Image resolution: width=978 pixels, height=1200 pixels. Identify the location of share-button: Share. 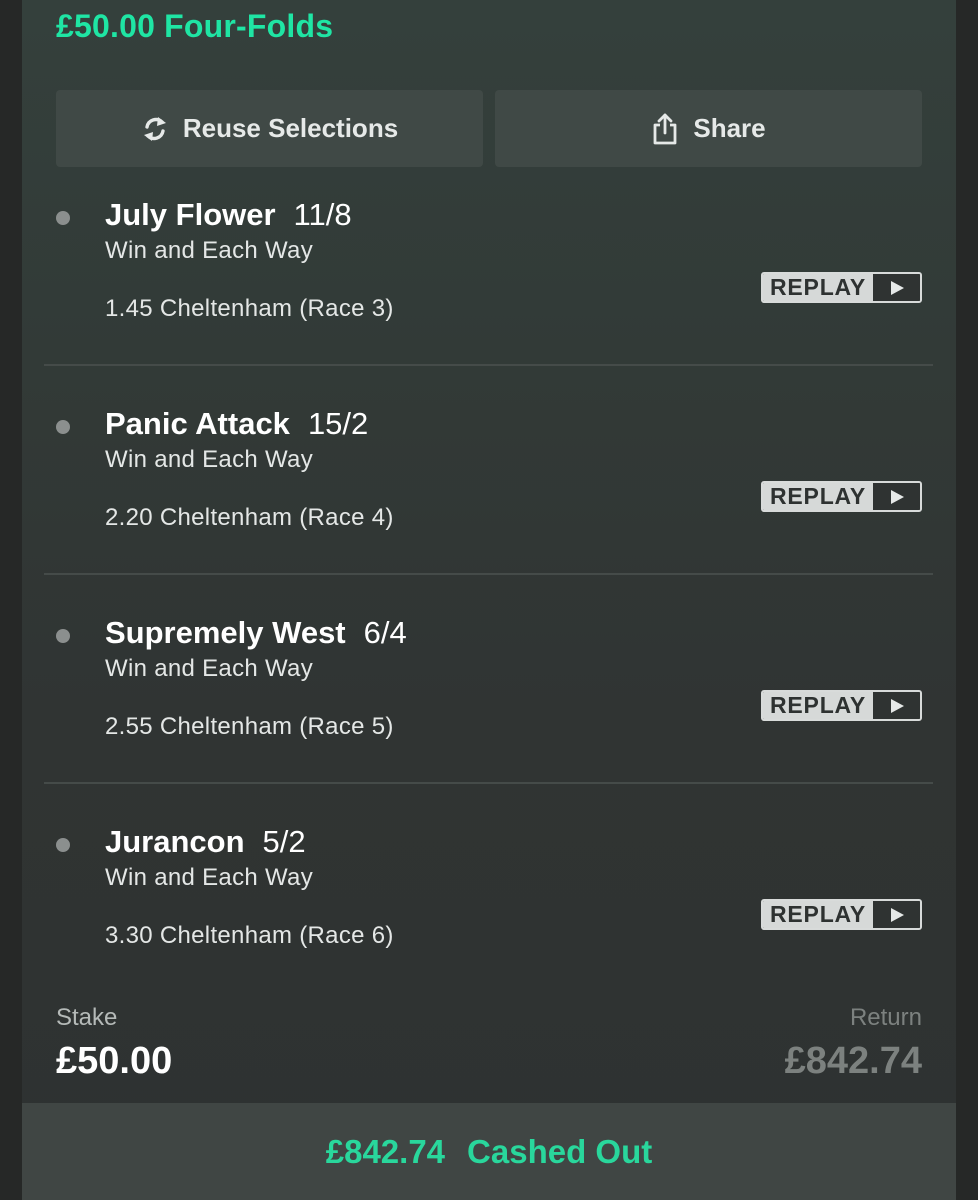
(708, 128).